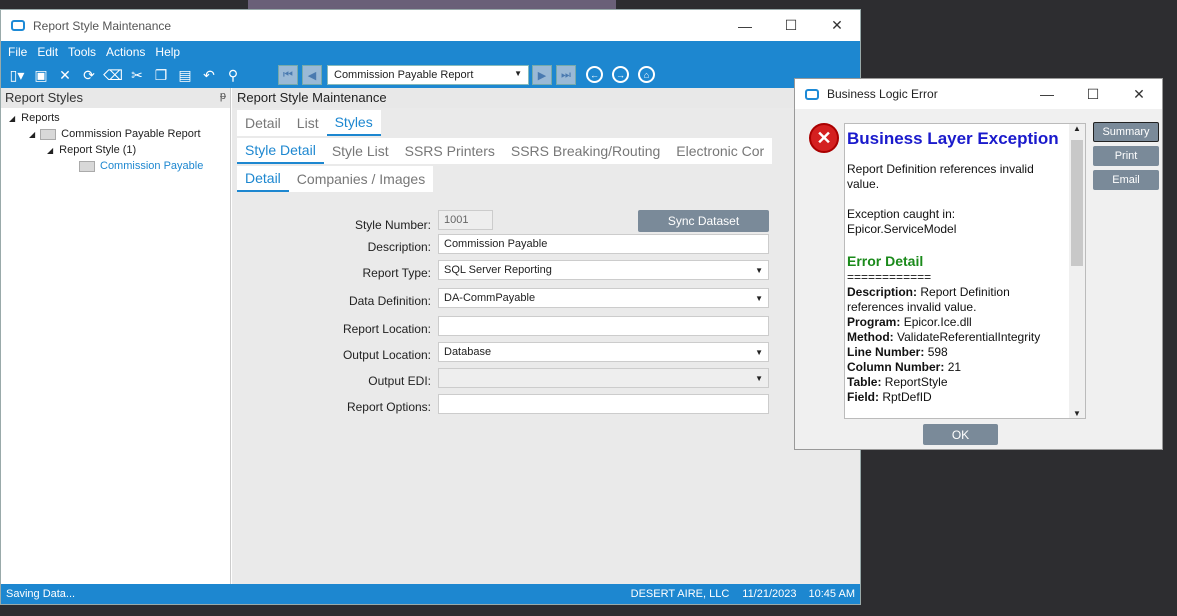  Describe the element at coordinates (585, 151) in the screenshot. I see `tab-ssrs-breaking: SSRS Breaking/Routing` at that location.